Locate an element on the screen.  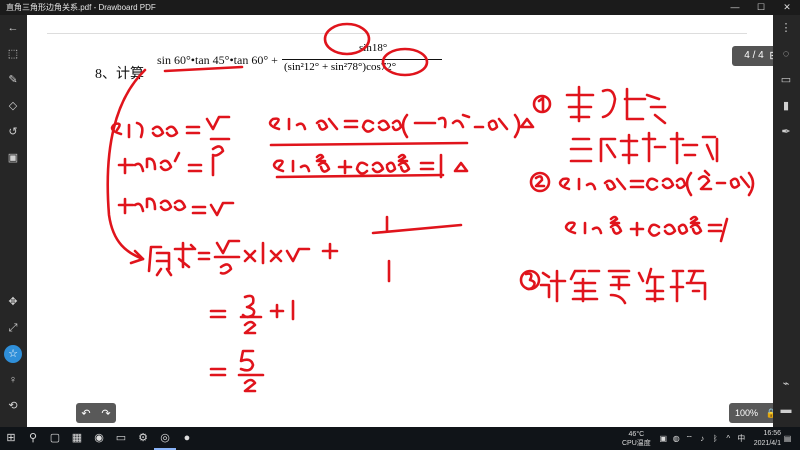
record-icon: ● is located at coordinates (187, 438).